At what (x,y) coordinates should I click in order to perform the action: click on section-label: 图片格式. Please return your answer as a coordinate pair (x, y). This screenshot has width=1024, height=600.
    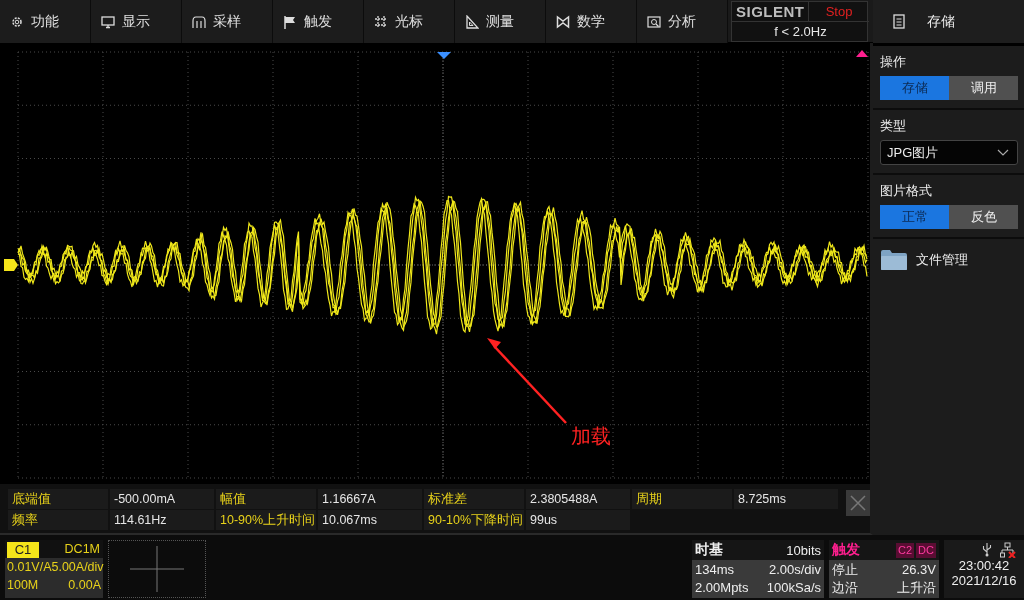
    Looking at the image, I should click on (906, 191).